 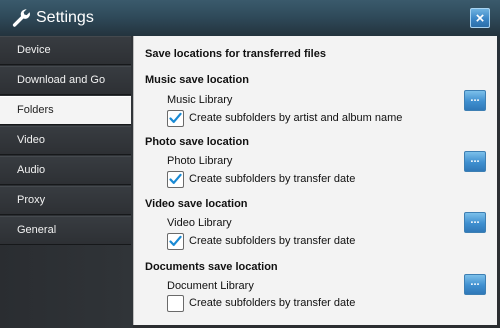 I want to click on close-icon: ×, so click(x=480, y=18).